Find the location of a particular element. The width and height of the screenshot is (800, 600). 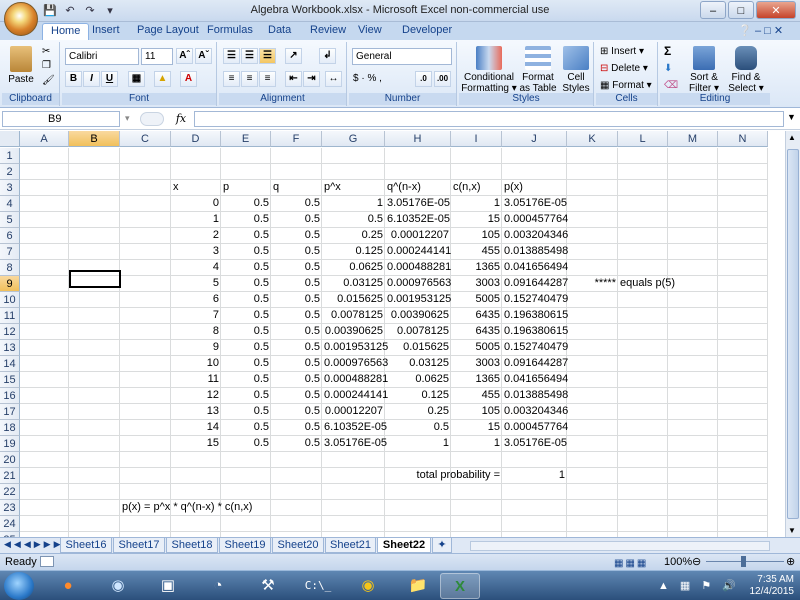

data-cell: 5005 is located at coordinates (476, 300).